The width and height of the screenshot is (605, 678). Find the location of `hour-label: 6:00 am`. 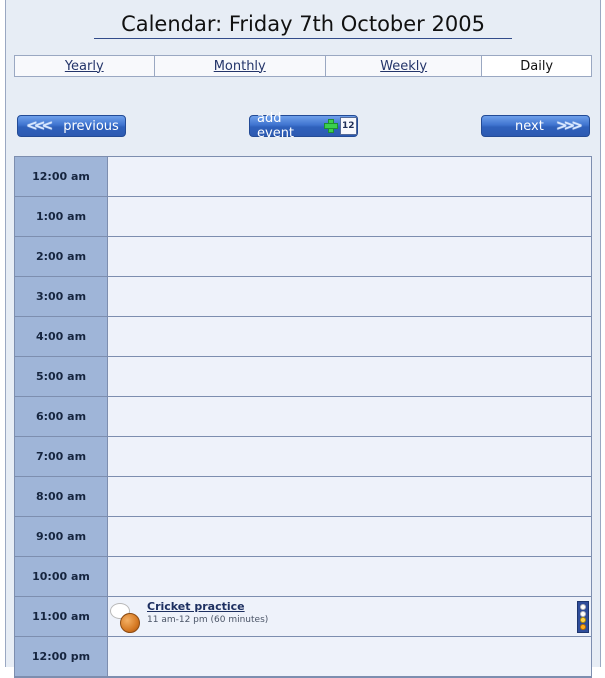

hour-label: 6:00 am is located at coordinates (61, 416).